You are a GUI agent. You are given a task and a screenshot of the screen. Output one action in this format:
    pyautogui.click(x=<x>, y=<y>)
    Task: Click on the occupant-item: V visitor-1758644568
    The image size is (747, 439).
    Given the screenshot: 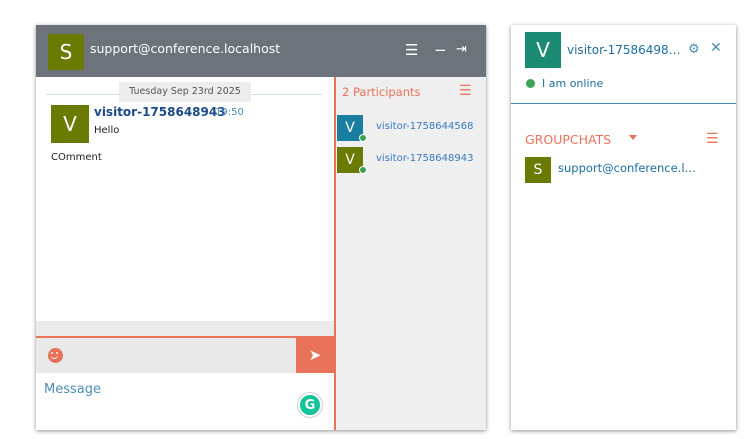 What is the action you would take?
    pyautogui.click(x=412, y=129)
    